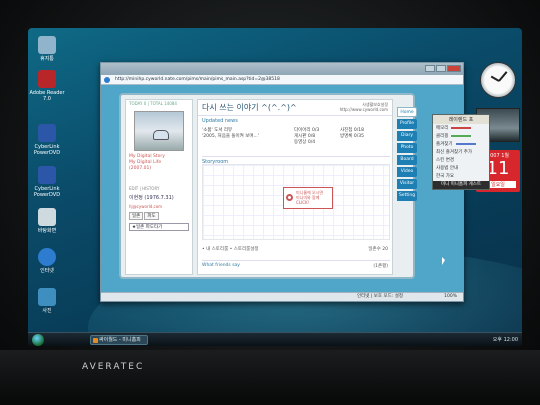 This screenshot has width=540, height=405. I want to click on adobe-reader-icon, so click(47, 79).